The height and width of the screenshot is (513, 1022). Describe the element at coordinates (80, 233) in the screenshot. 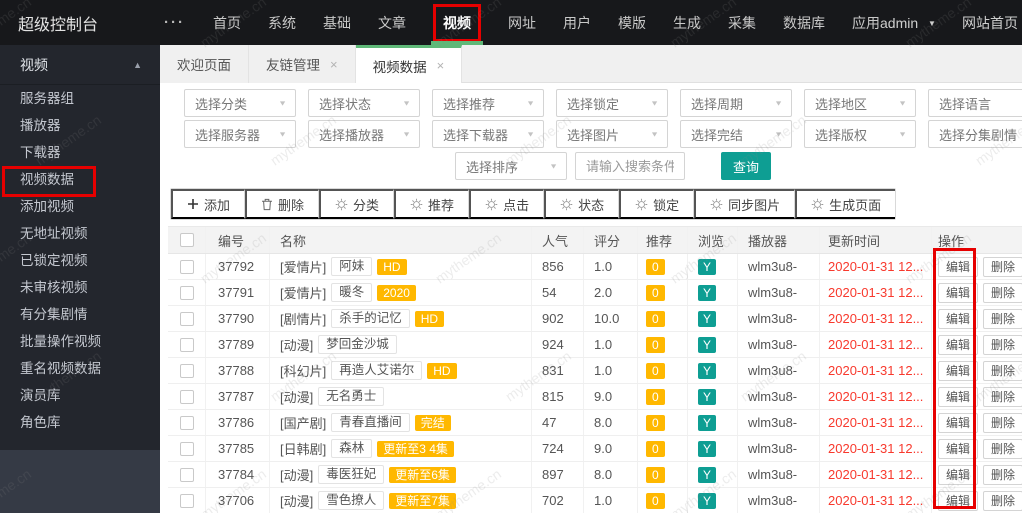

I see `sidebar-item-no-address-video: 无地址视频` at that location.